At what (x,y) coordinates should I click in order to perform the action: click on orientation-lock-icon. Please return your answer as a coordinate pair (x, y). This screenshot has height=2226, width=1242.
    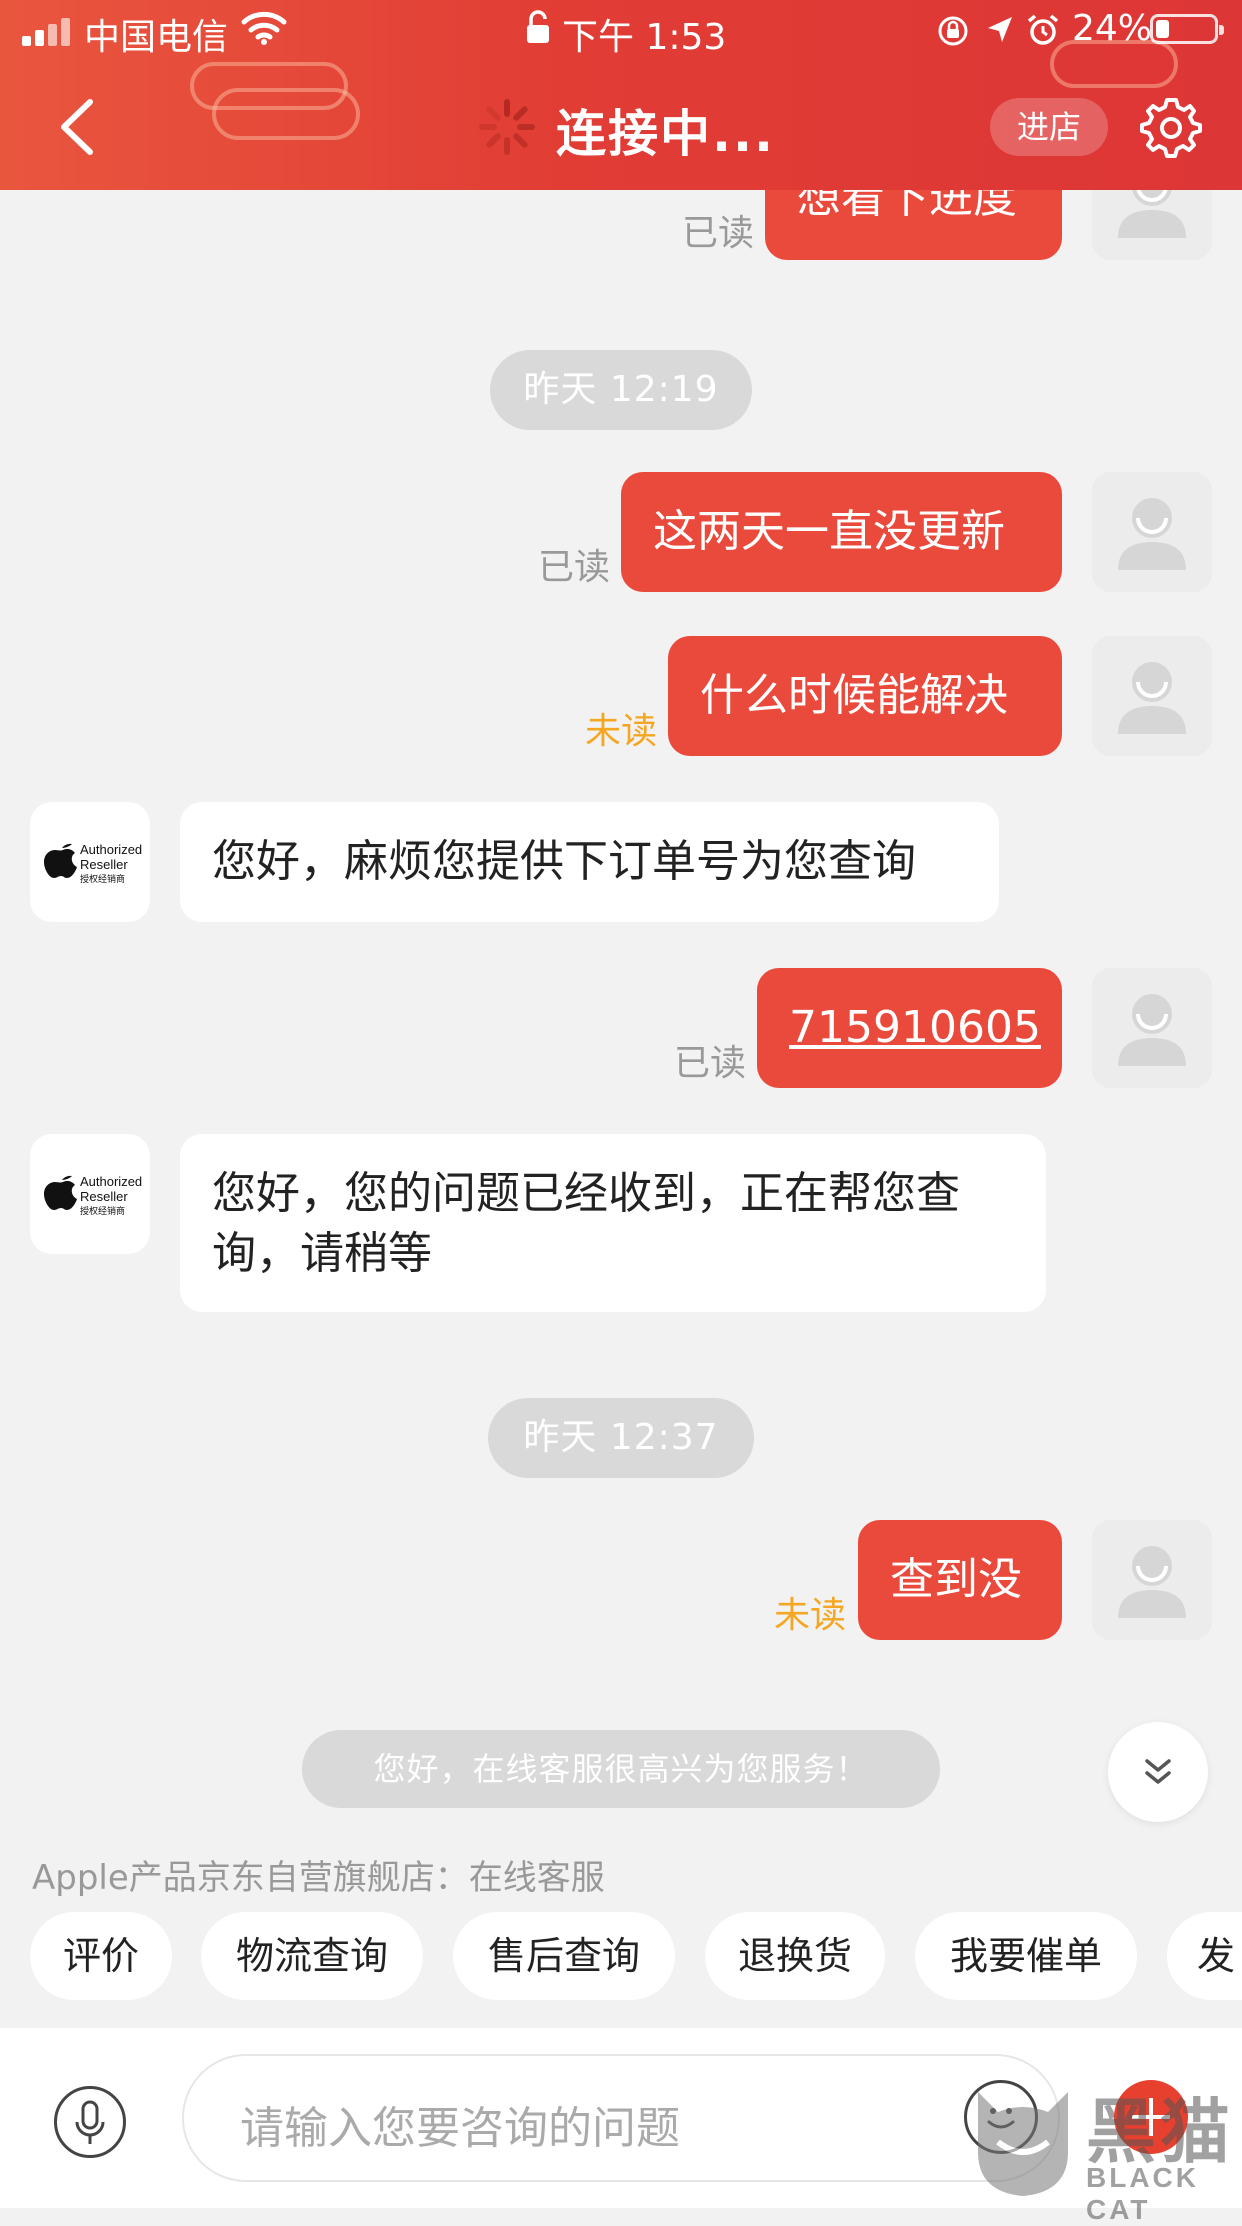
    Looking at the image, I should click on (953, 31).